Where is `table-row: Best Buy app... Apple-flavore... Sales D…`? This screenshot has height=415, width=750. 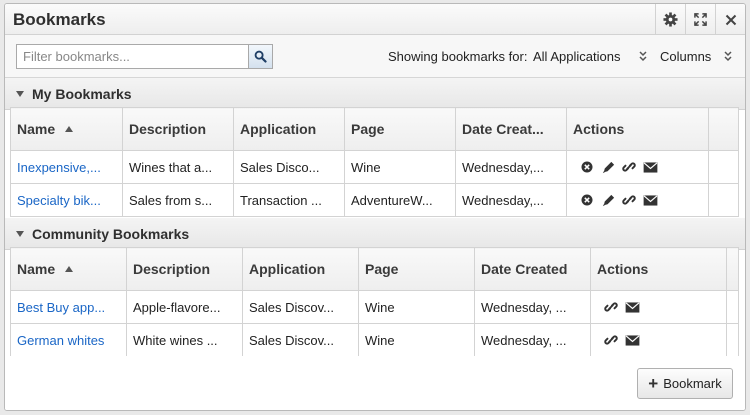
table-row: Best Buy app... Apple-flavore... Sales D… is located at coordinates (374, 307).